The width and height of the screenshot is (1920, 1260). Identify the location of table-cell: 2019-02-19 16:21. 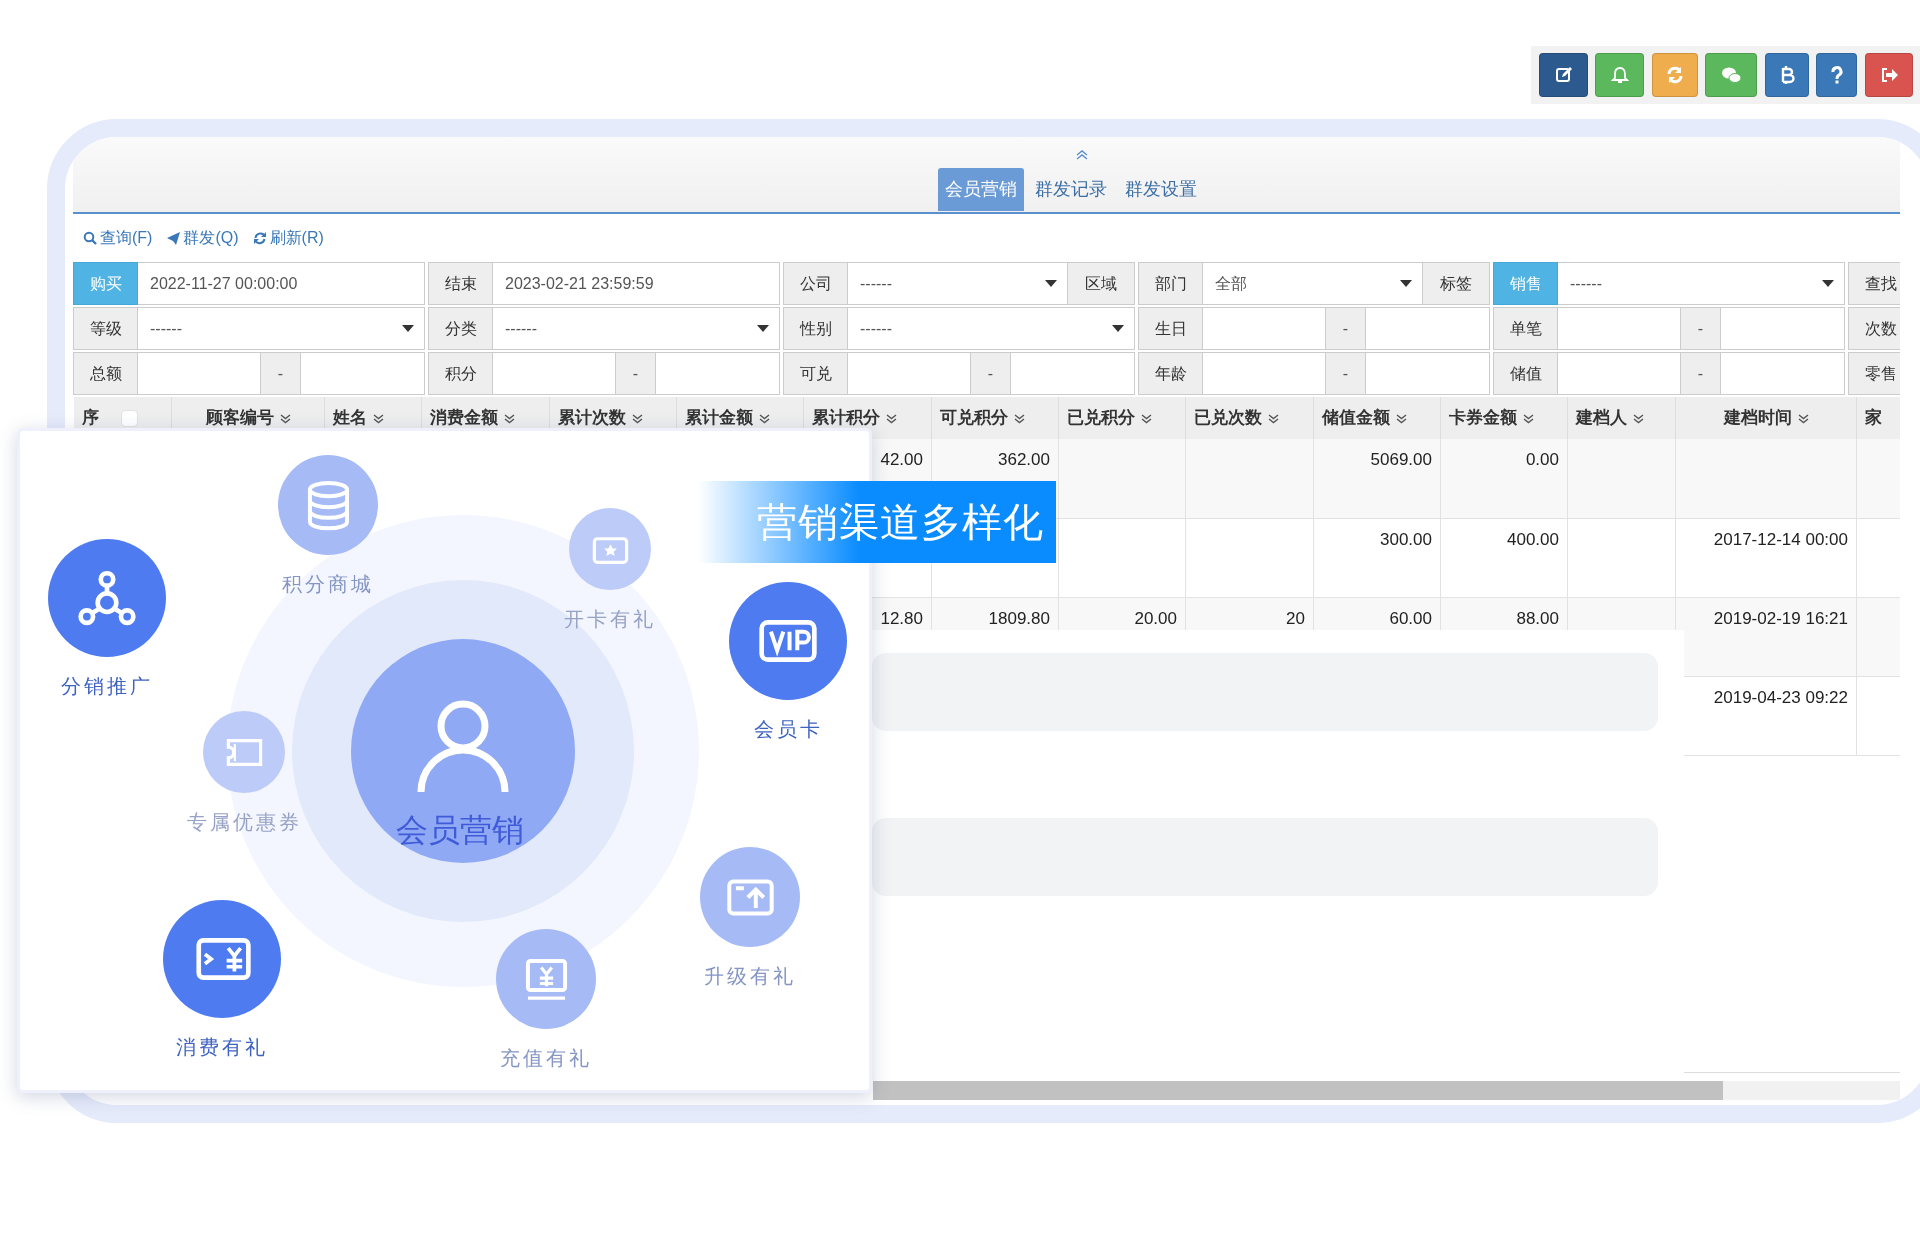
(1780, 618).